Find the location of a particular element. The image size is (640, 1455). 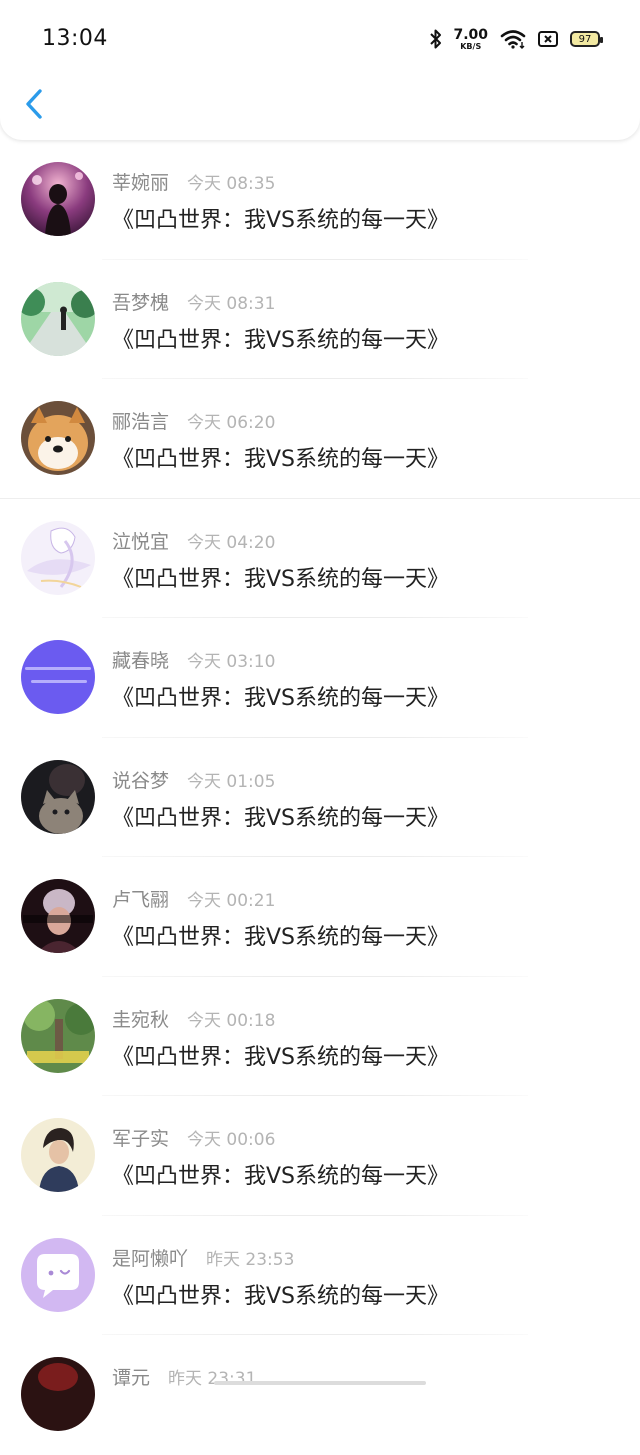

message-time: 今天 06:20 is located at coordinates (231, 423).